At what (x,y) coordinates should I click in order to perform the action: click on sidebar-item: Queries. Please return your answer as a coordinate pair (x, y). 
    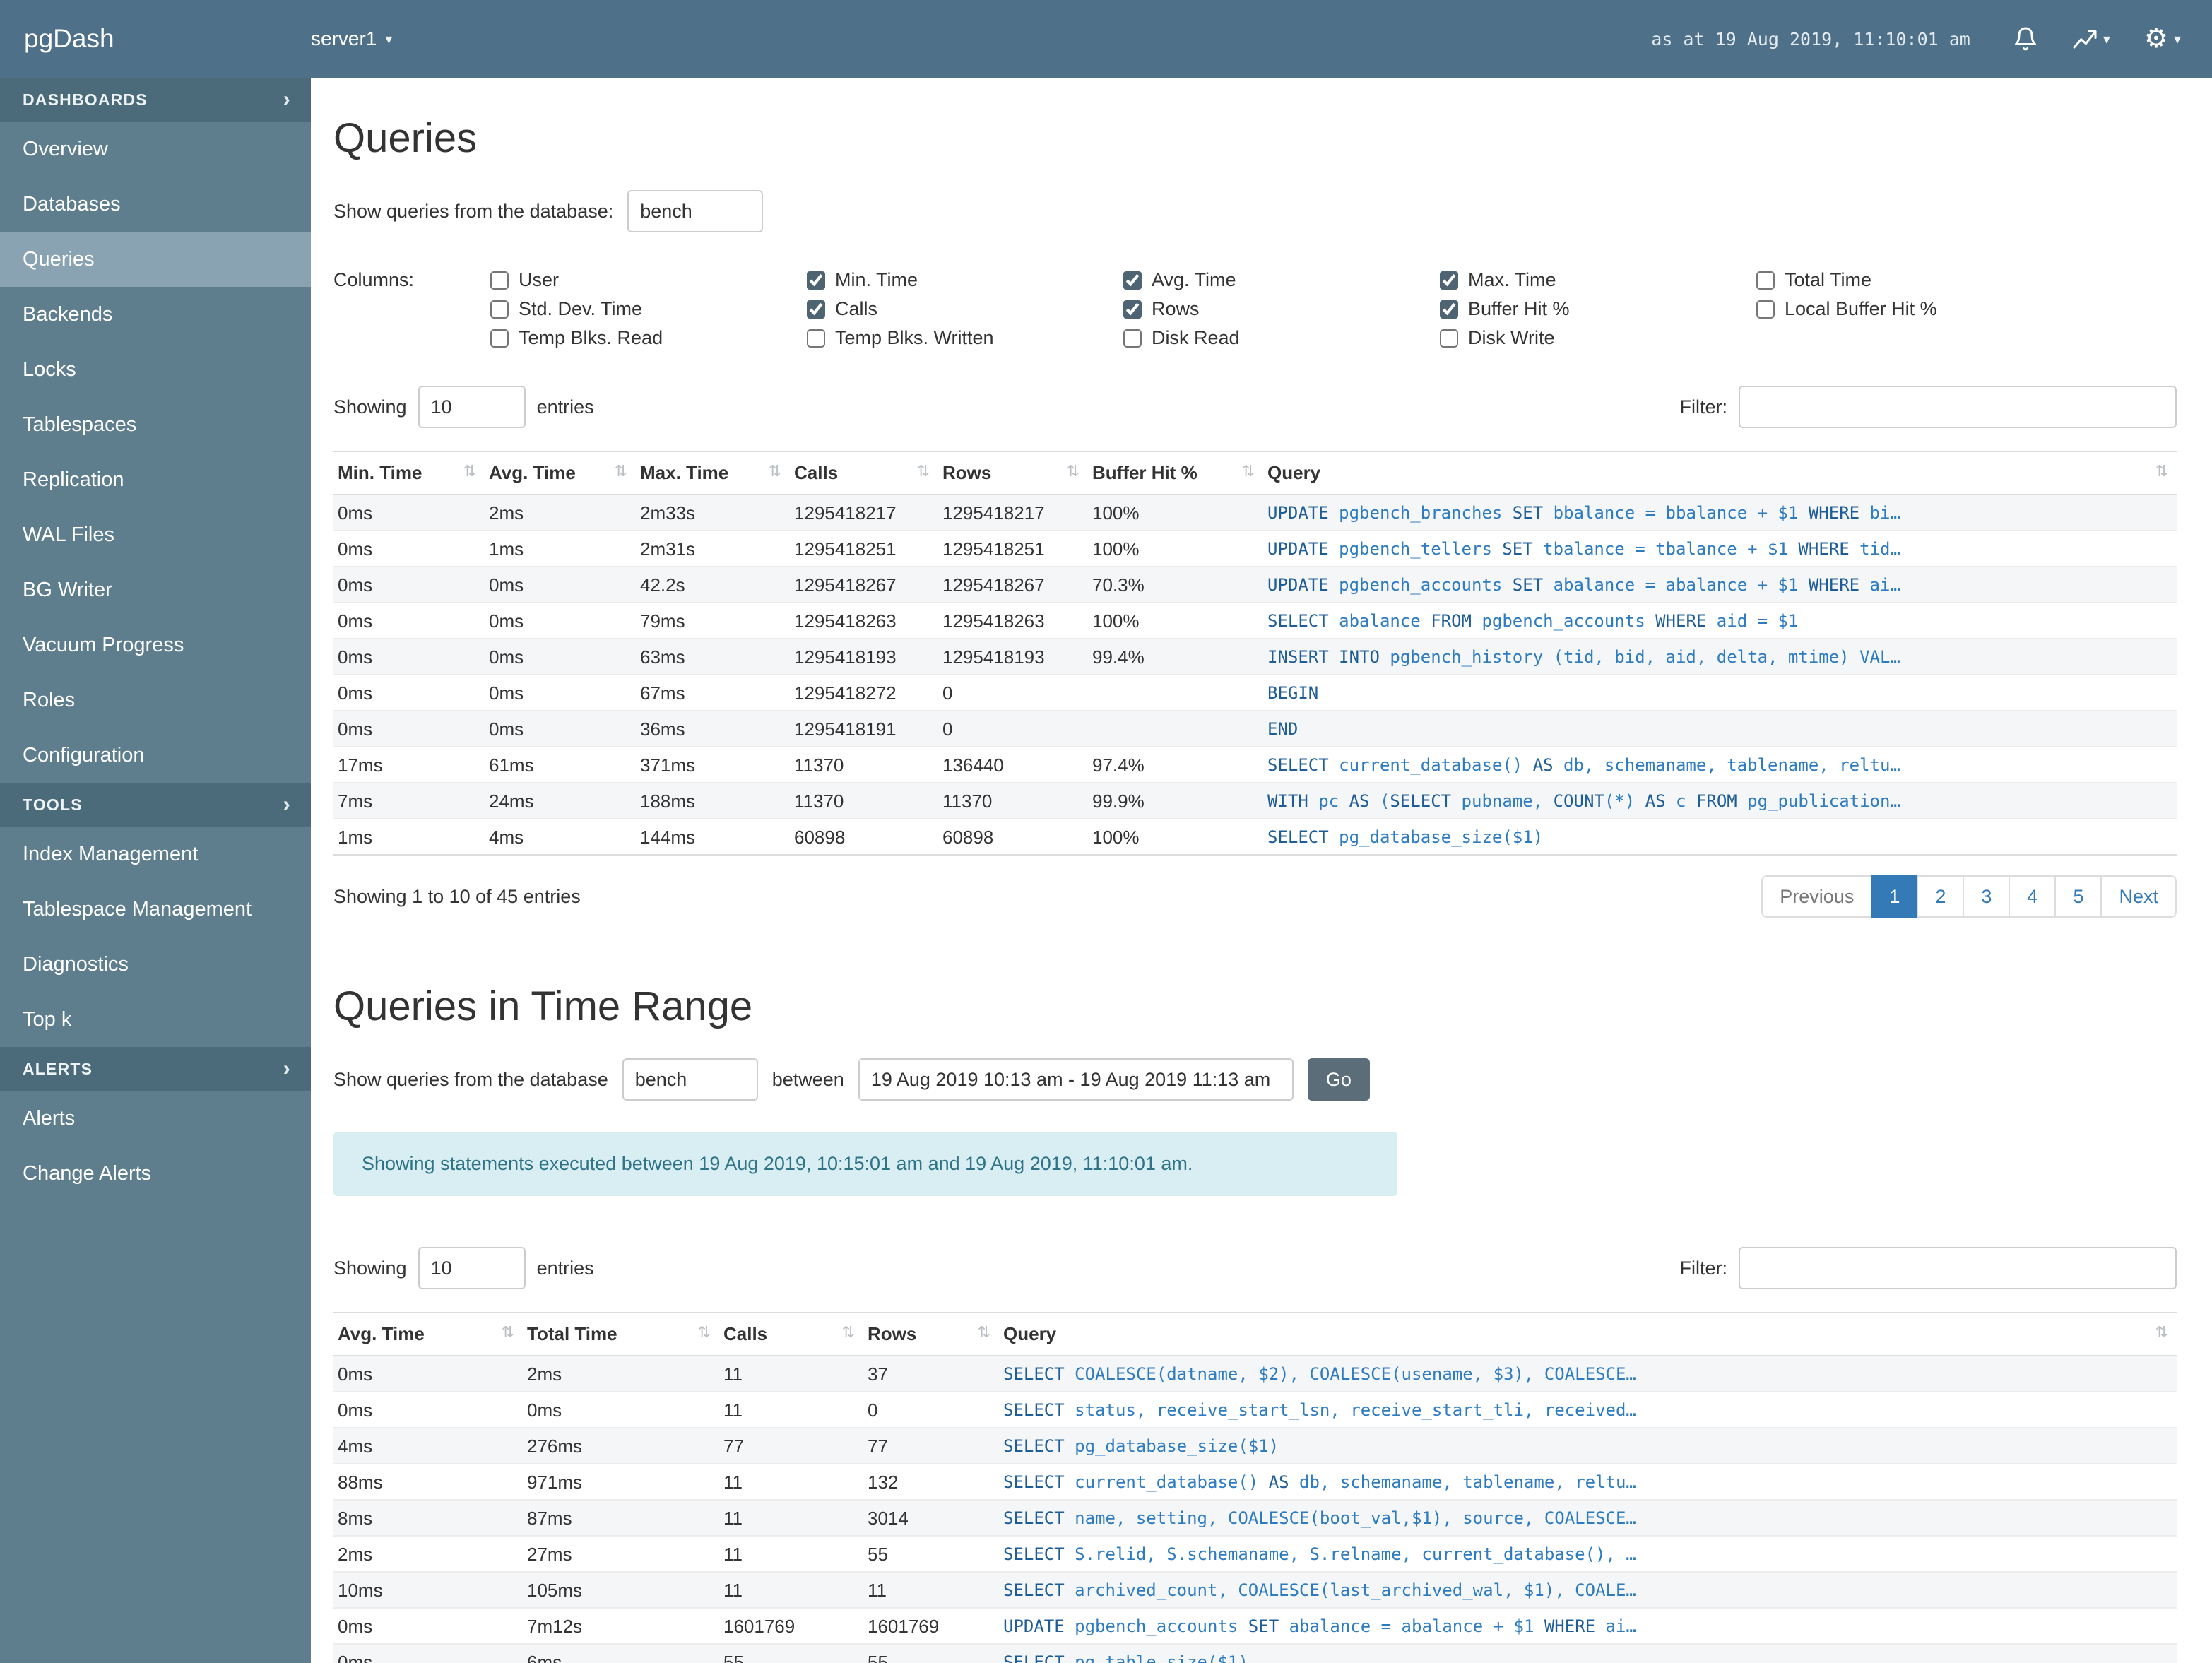
    Looking at the image, I should click on (155, 259).